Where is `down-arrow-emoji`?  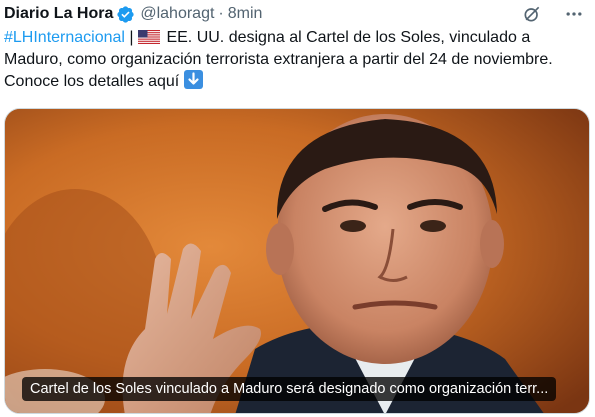
down-arrow-emoji is located at coordinates (193, 79).